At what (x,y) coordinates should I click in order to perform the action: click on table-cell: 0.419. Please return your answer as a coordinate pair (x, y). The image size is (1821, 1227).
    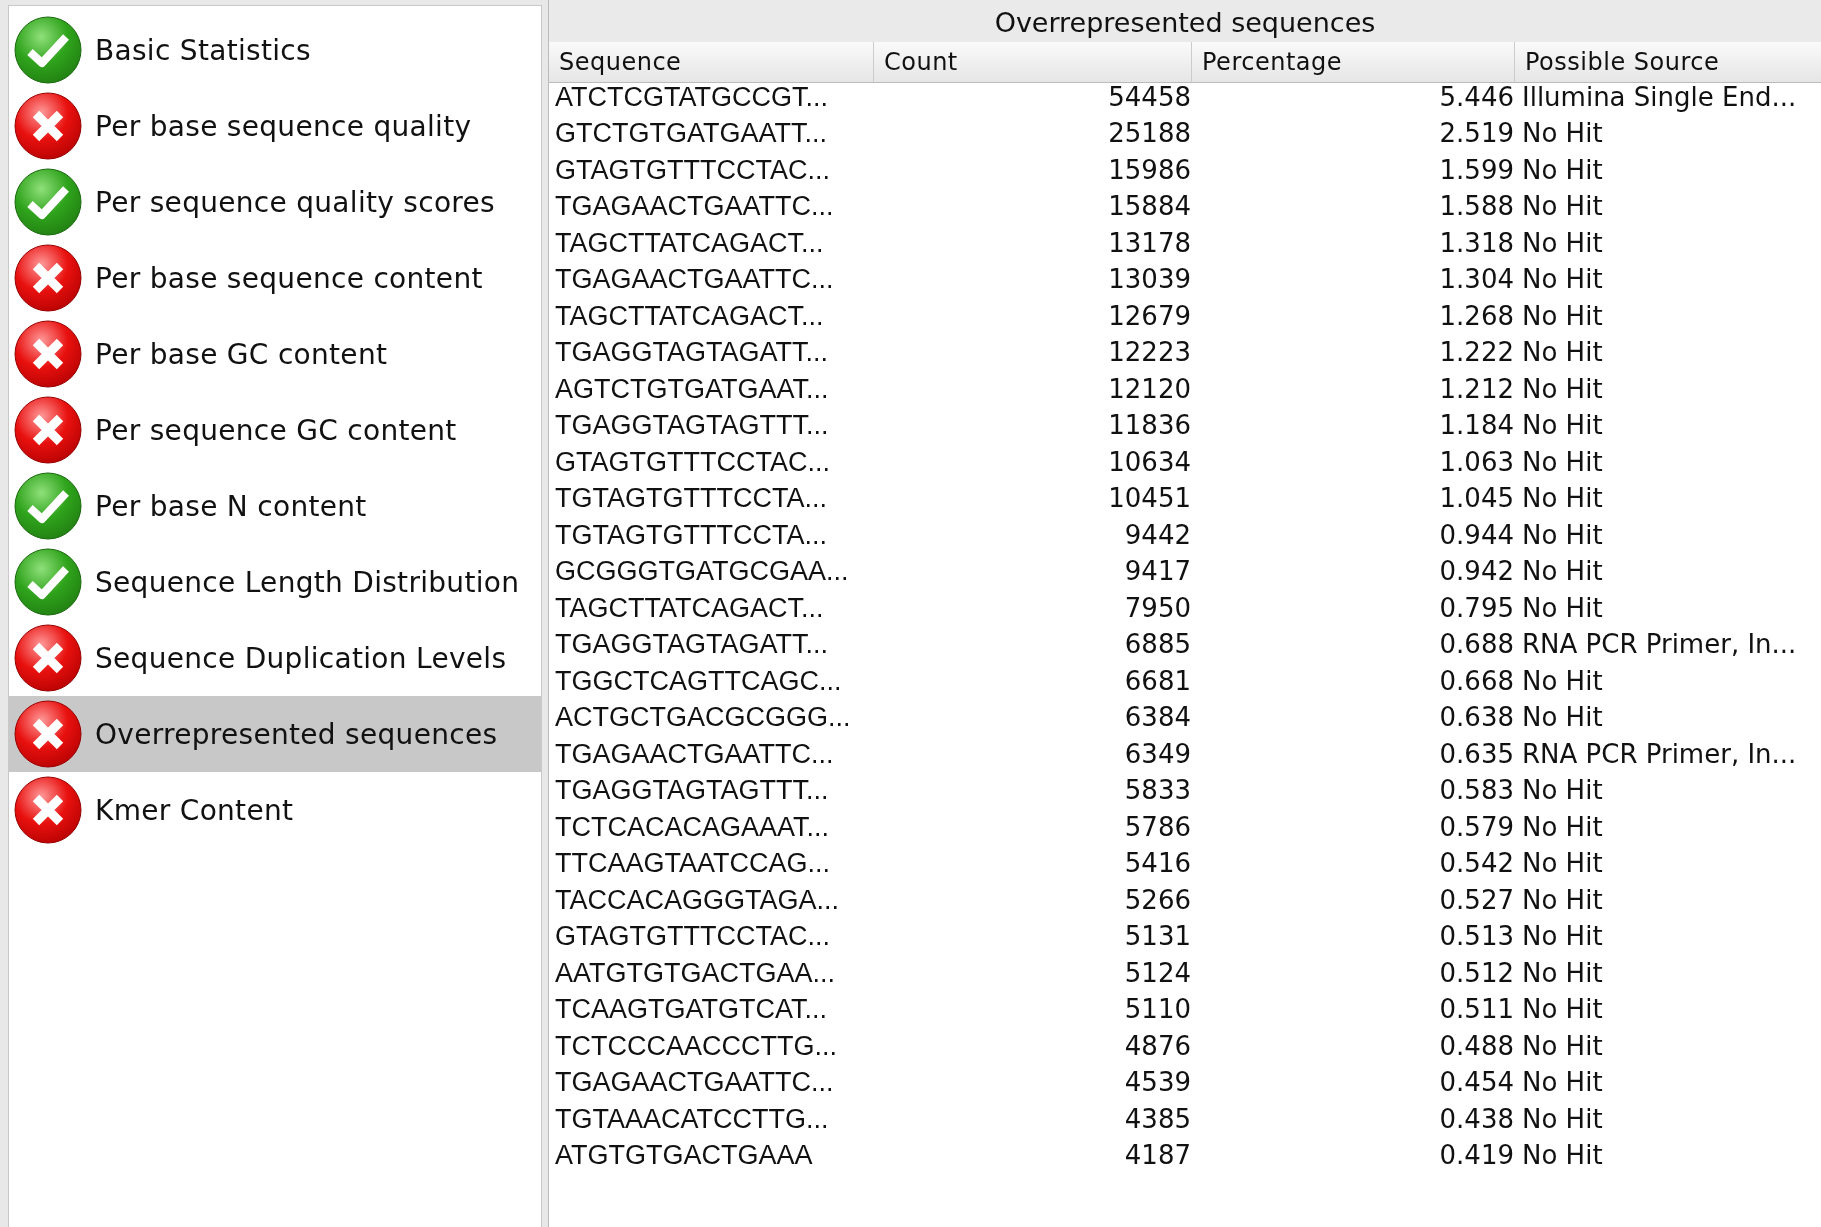
    Looking at the image, I should click on (1476, 1155).